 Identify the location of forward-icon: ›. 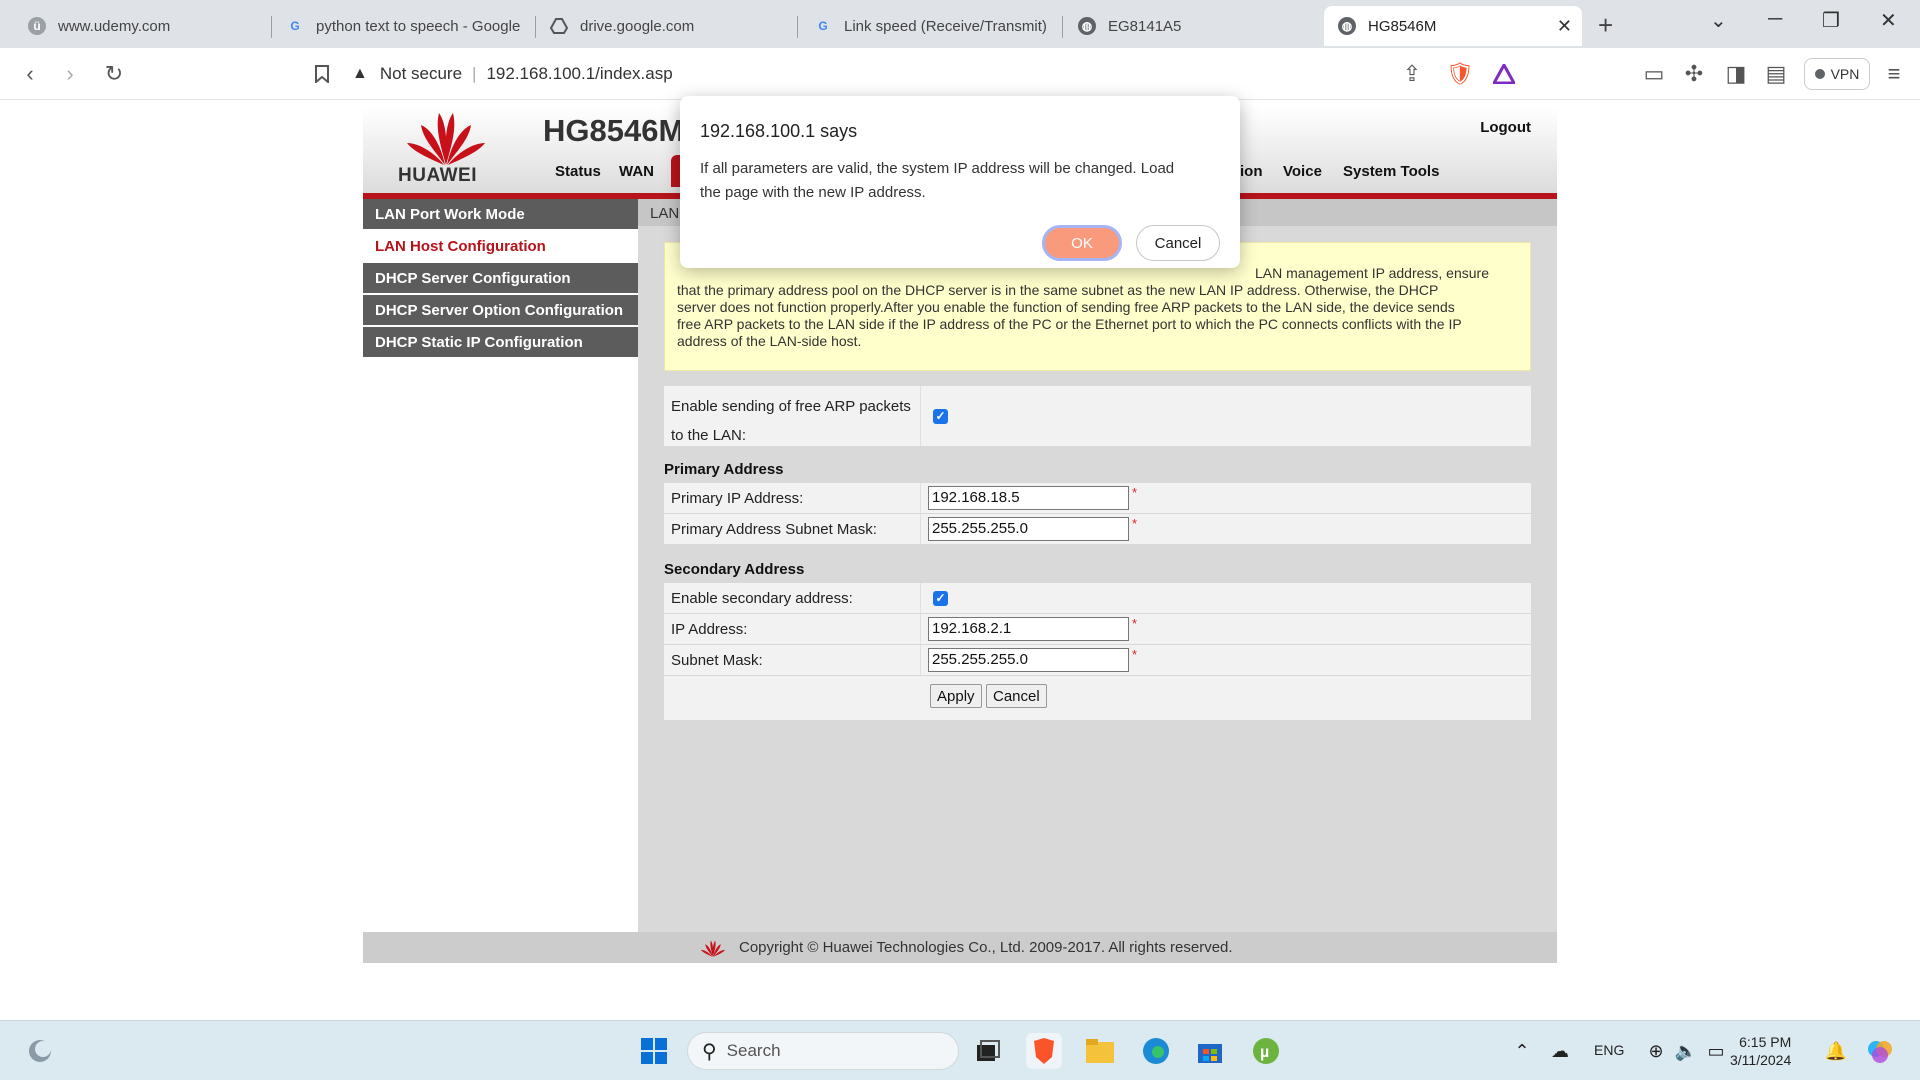
(70, 74).